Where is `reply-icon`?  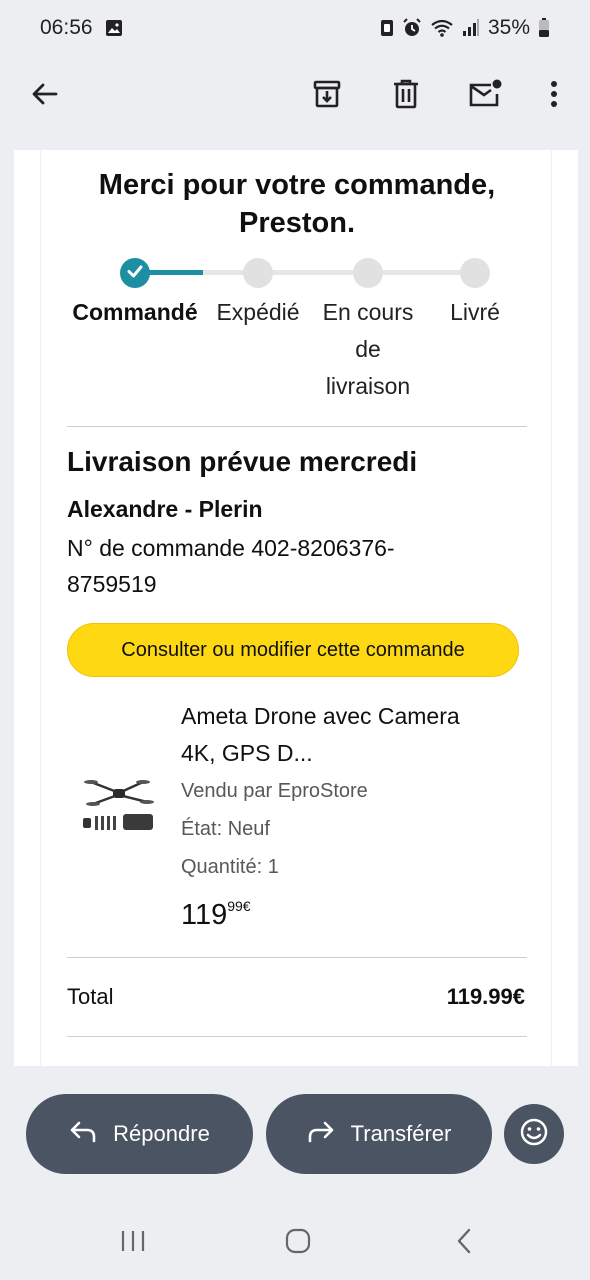
reply-icon is located at coordinates (83, 1134).